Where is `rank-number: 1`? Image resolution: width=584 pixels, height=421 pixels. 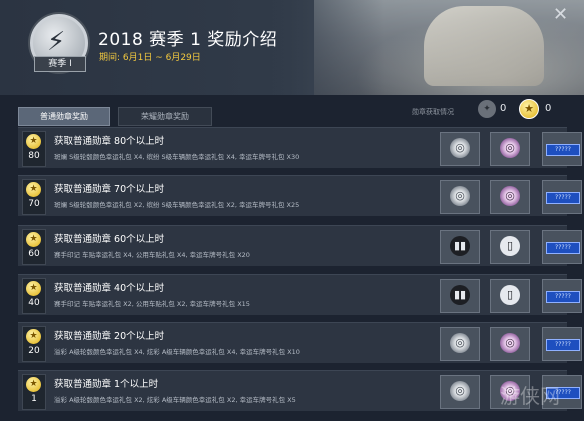
rank-number: 1 is located at coordinates (34, 399).